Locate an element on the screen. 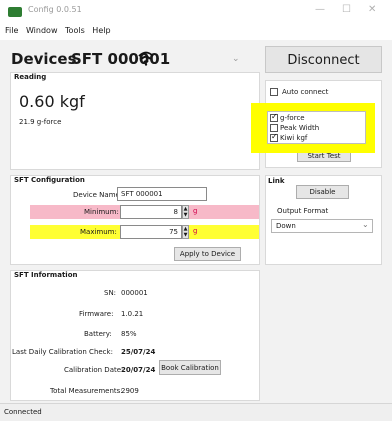 The image size is (392, 421). g-force-checkbox is located at coordinates (274, 117).